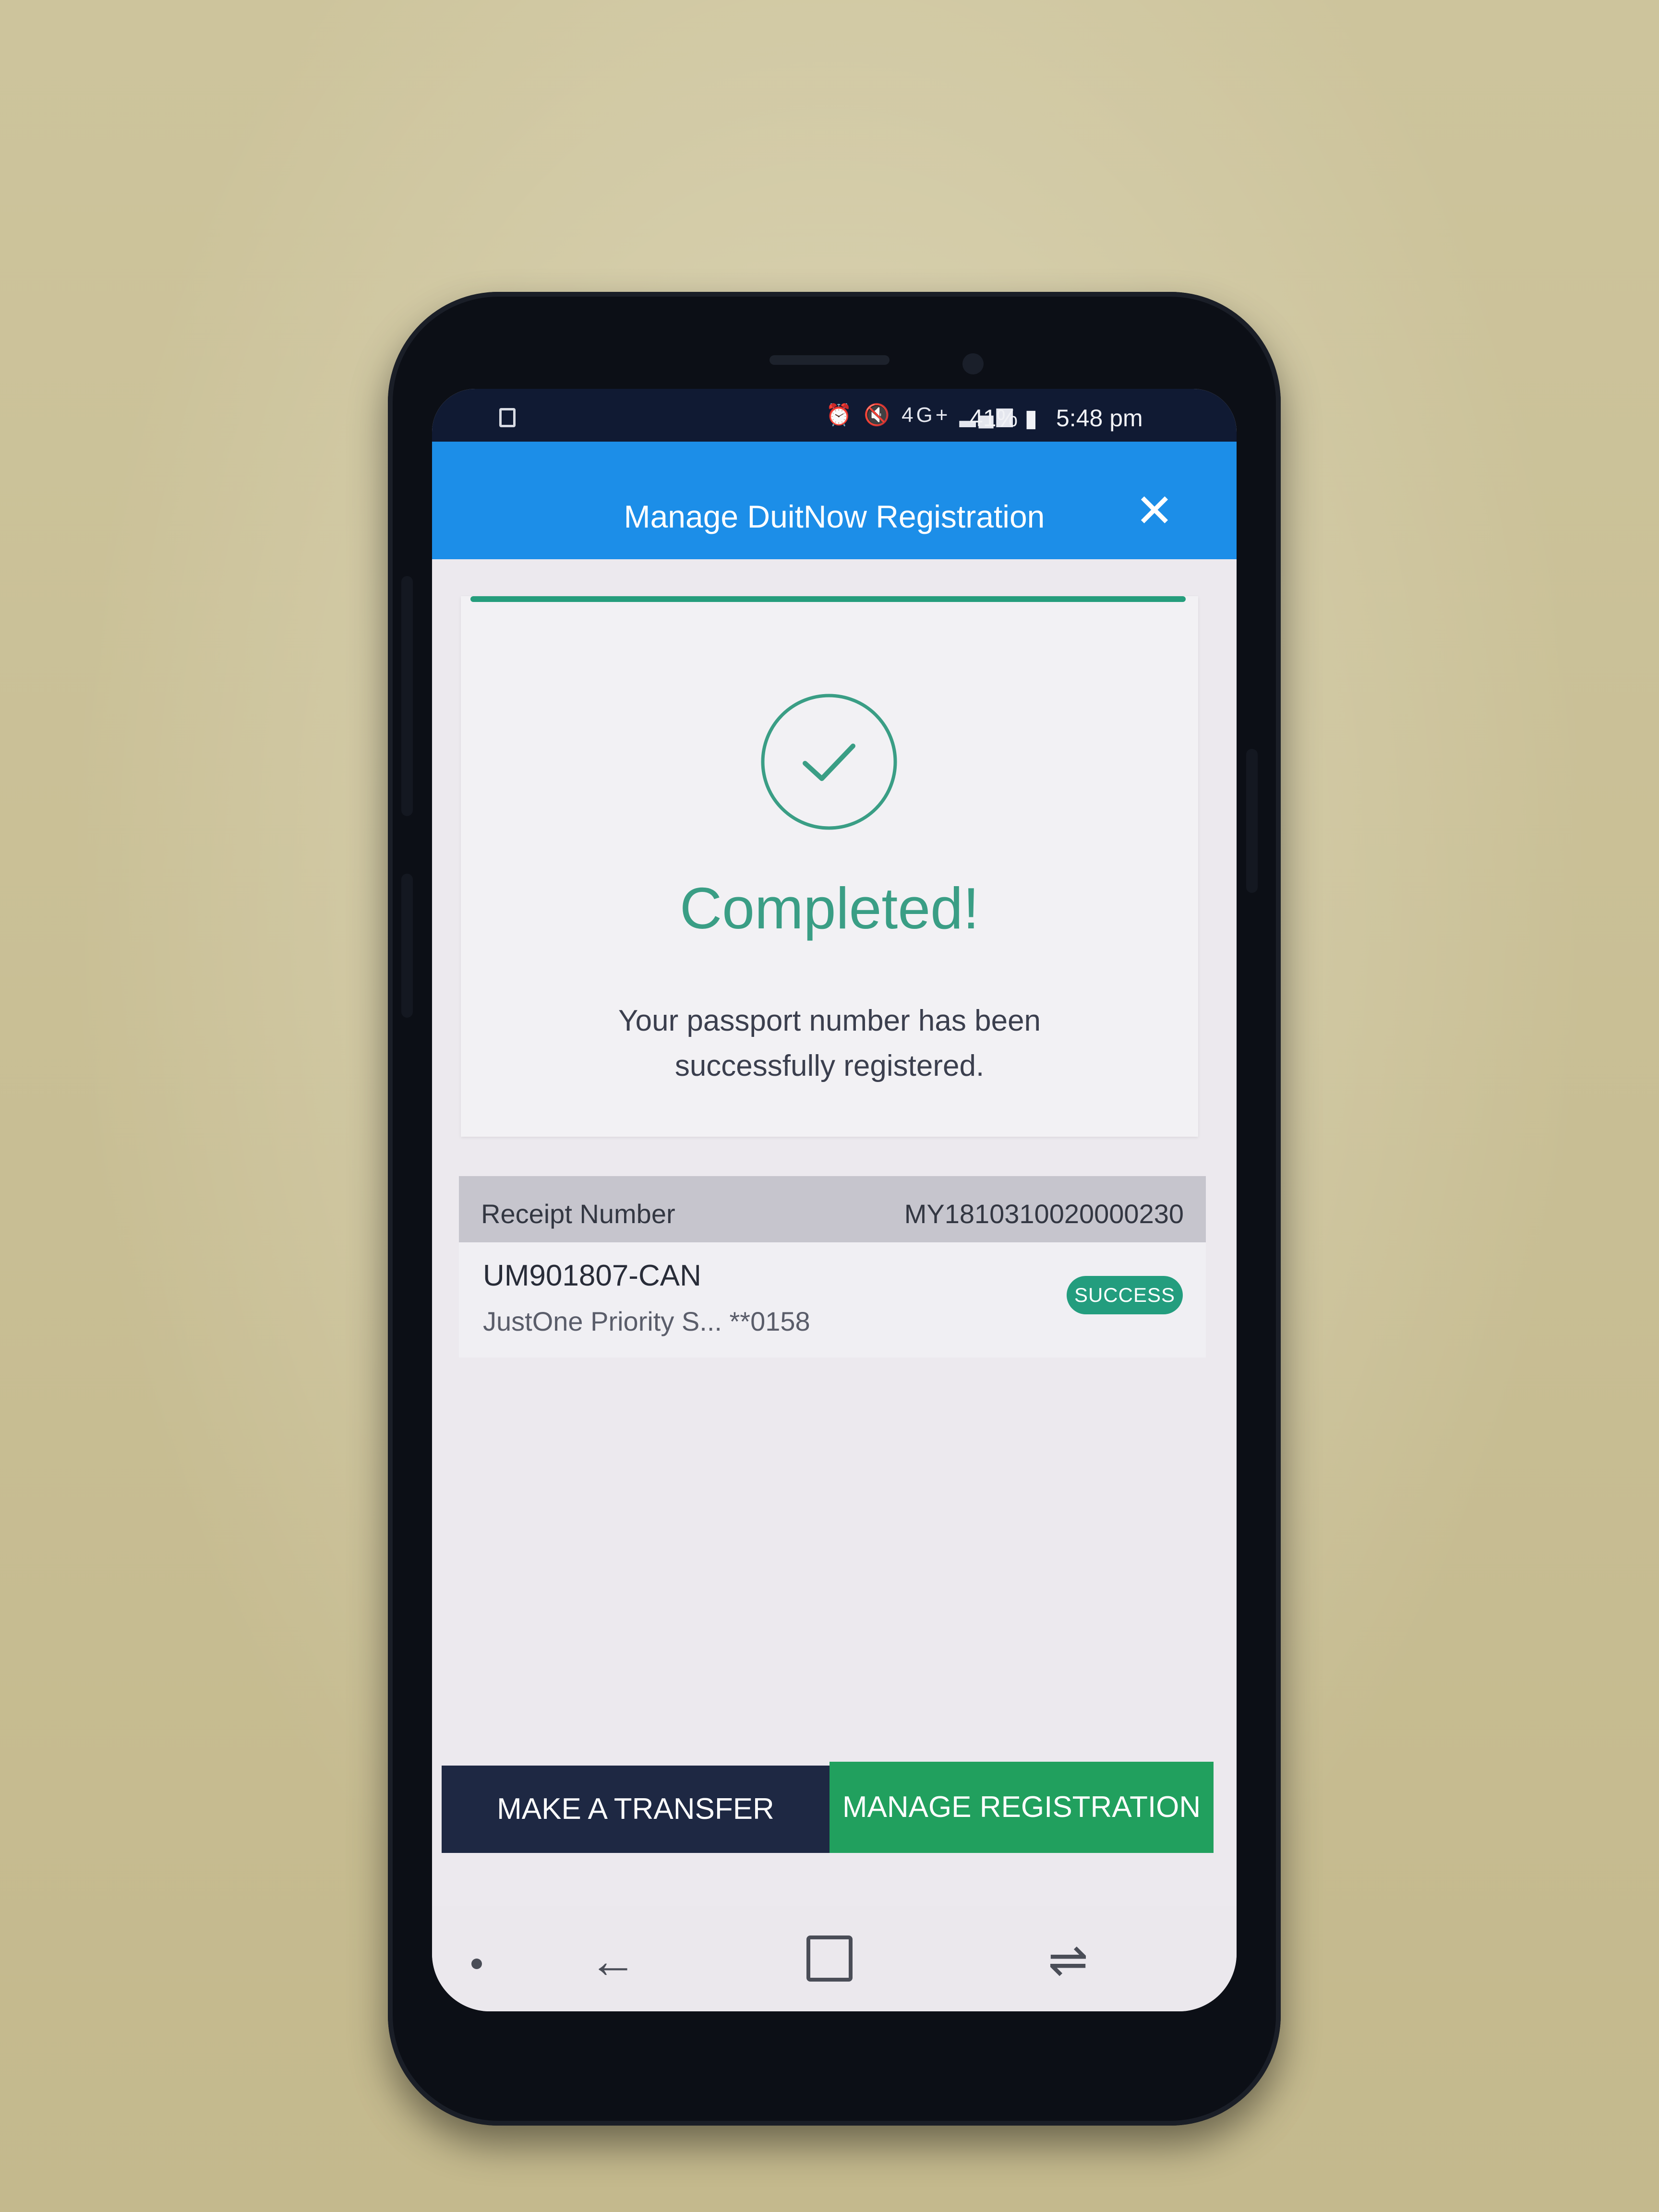 This screenshot has height=2212, width=1659. I want to click on alarm-icon: ⏰, so click(840, 415).